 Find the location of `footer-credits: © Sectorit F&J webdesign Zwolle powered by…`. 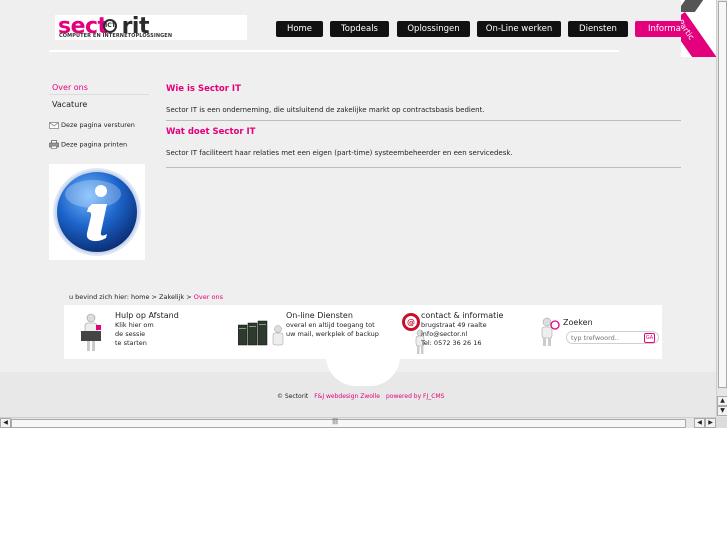

footer-credits: © Sectorit F&J webdesign Zwolle powered by… is located at coordinates (360, 396).